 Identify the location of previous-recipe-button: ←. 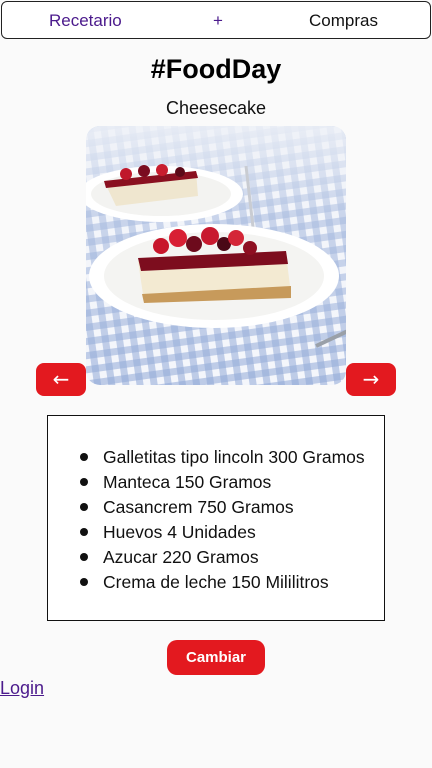
(61, 379).